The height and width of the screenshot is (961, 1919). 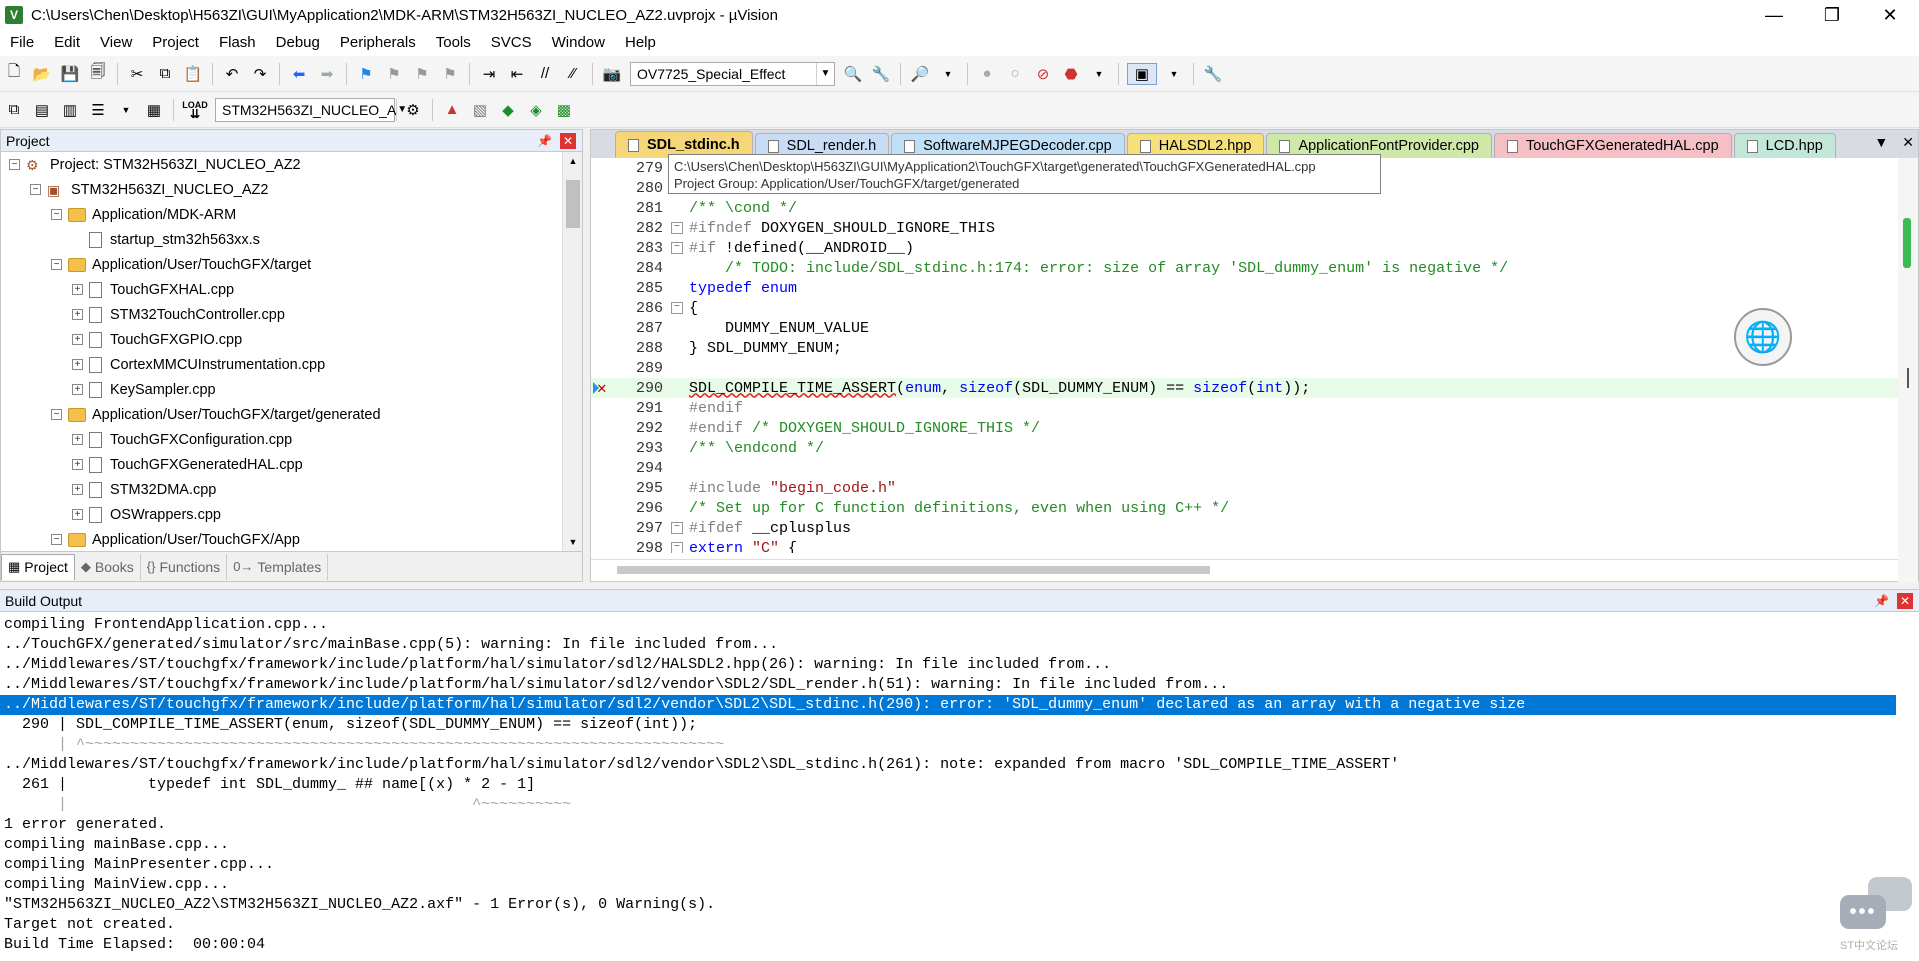 I want to click on tree-item: + STM32TouchController.cpp, so click(x=282, y=314).